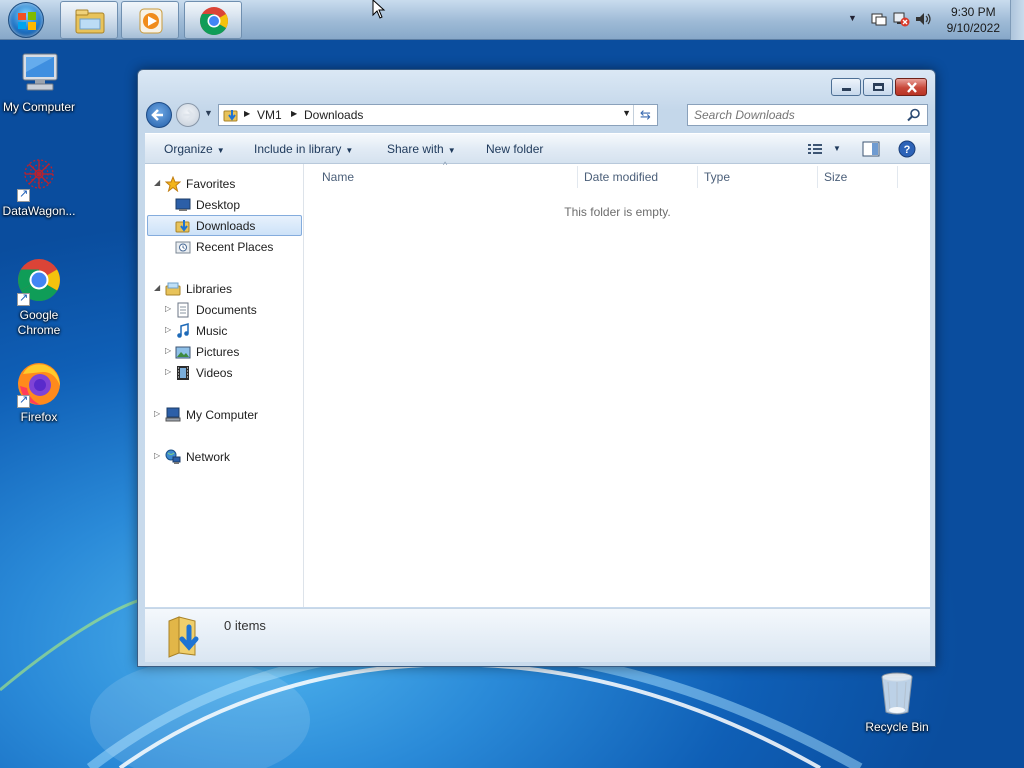  What do you see at coordinates (973, 20) in the screenshot?
I see `taskbar-clock: 9:30 PM 9/10/2022` at bounding box center [973, 20].